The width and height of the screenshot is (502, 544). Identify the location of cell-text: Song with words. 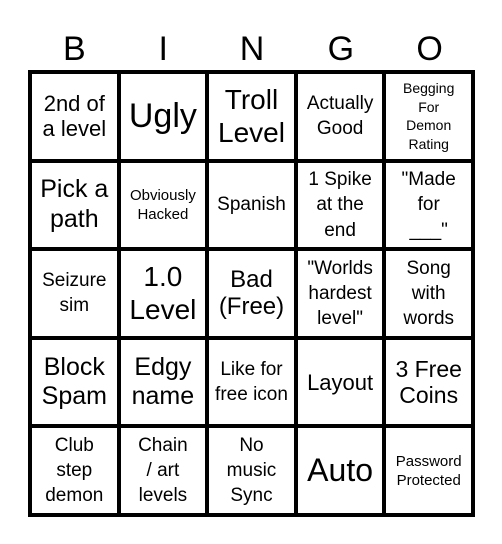
(429, 293).